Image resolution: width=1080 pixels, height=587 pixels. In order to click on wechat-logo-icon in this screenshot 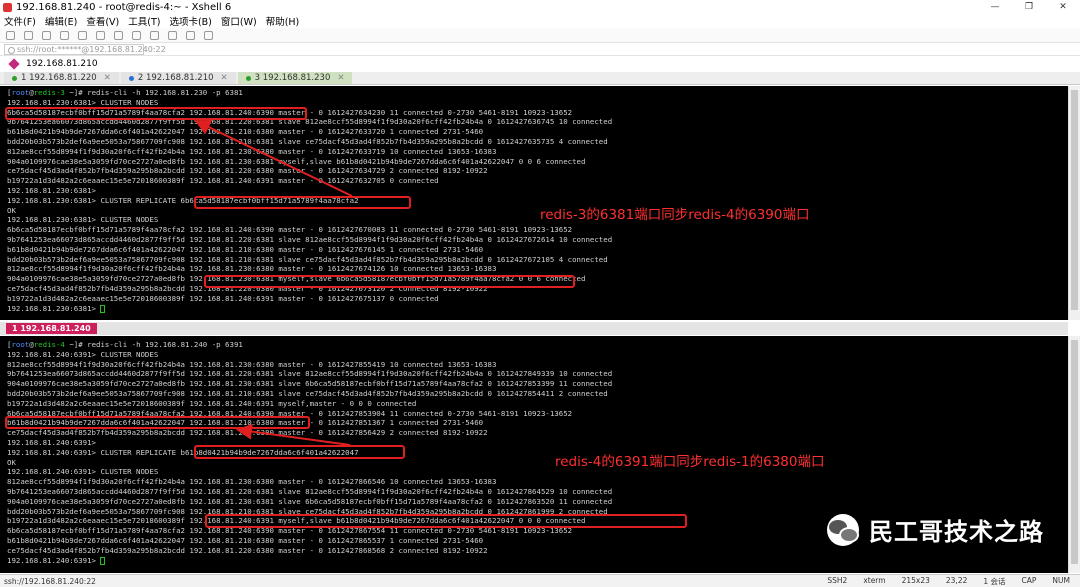, I will do `click(843, 529)`.